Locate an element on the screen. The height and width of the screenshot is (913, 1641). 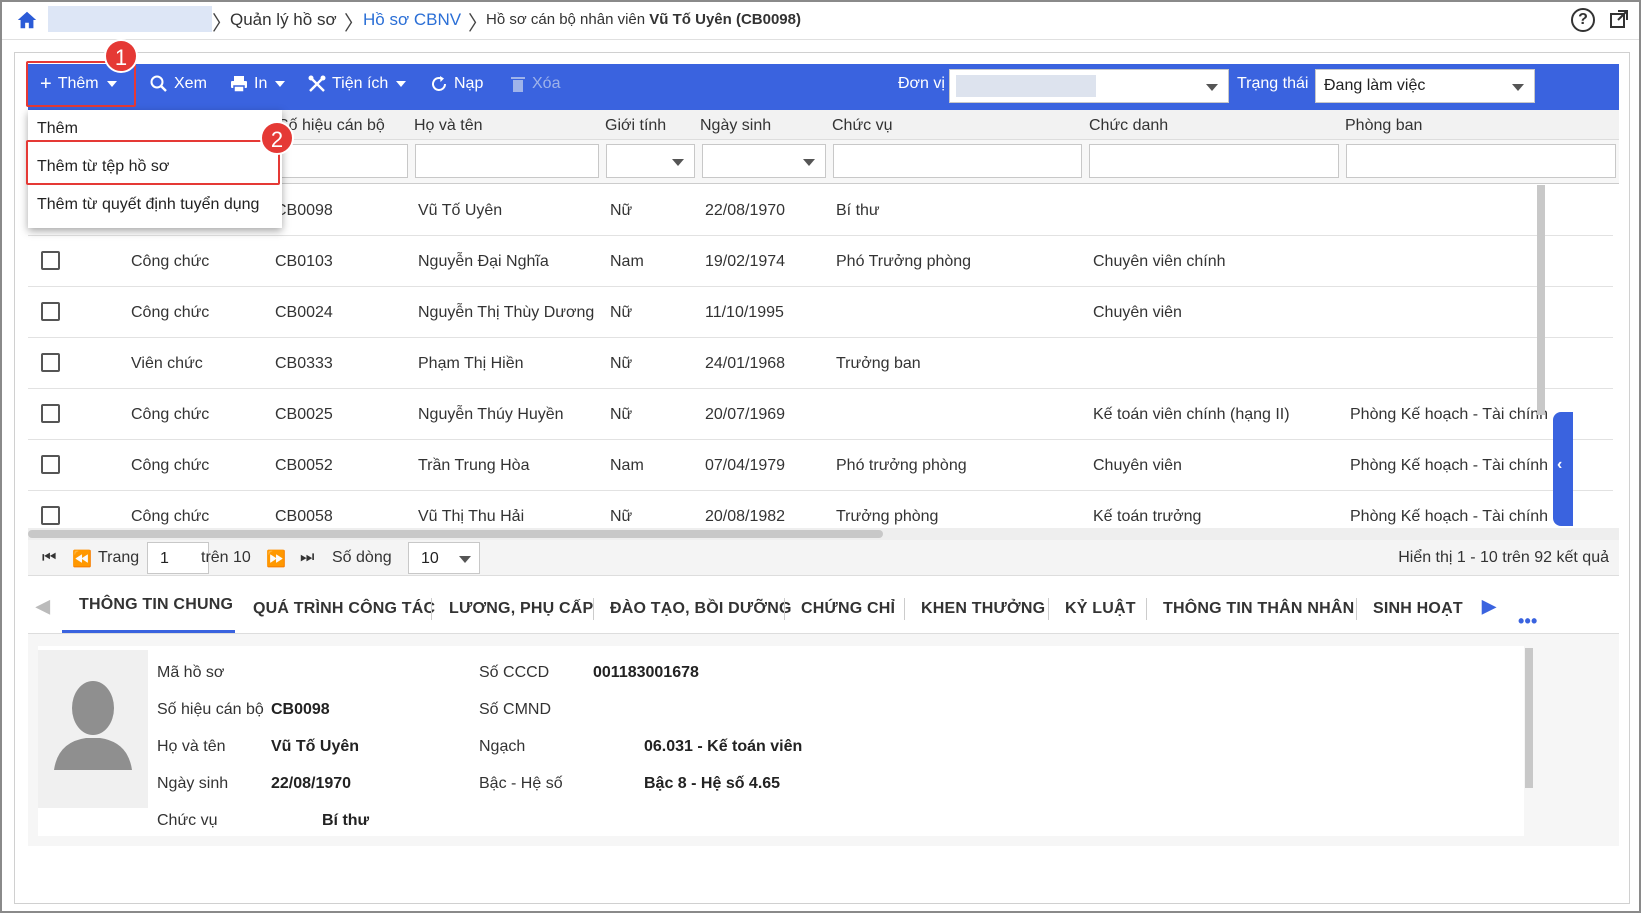
cell-position: Phó Trưởng phòng is located at coordinates (904, 261).